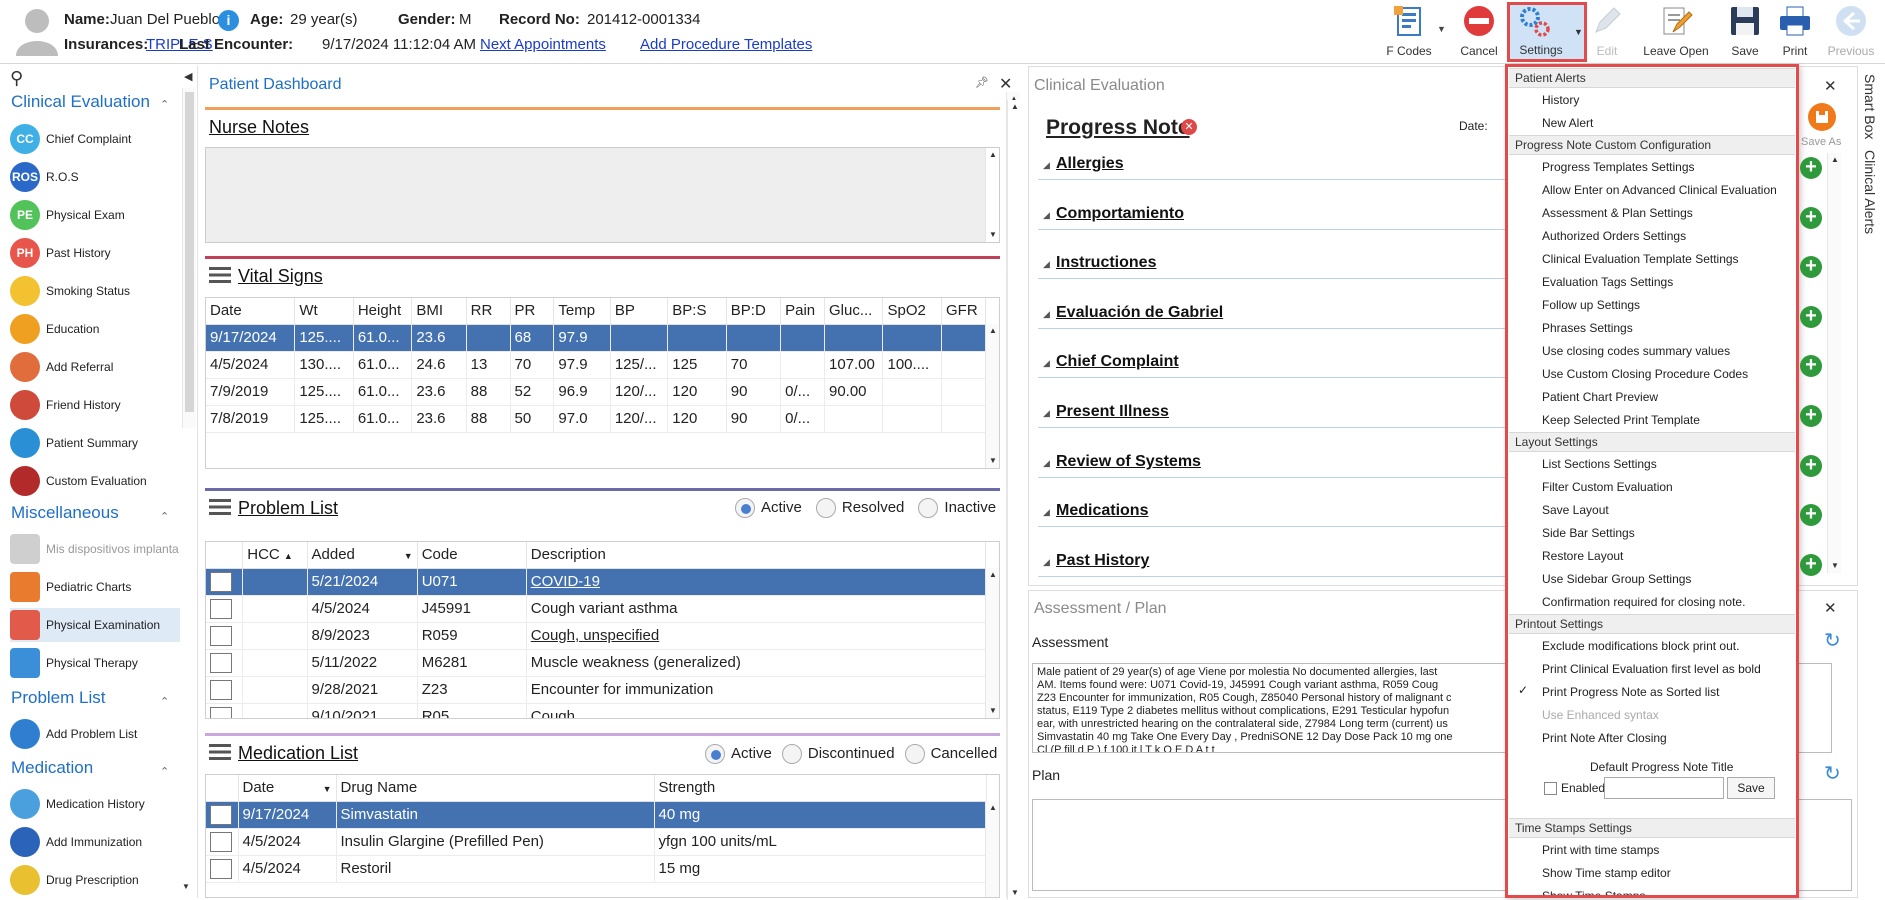 The width and height of the screenshot is (1885, 900). What do you see at coordinates (582, 311) in the screenshot?
I see `column-header: Temp` at bounding box center [582, 311].